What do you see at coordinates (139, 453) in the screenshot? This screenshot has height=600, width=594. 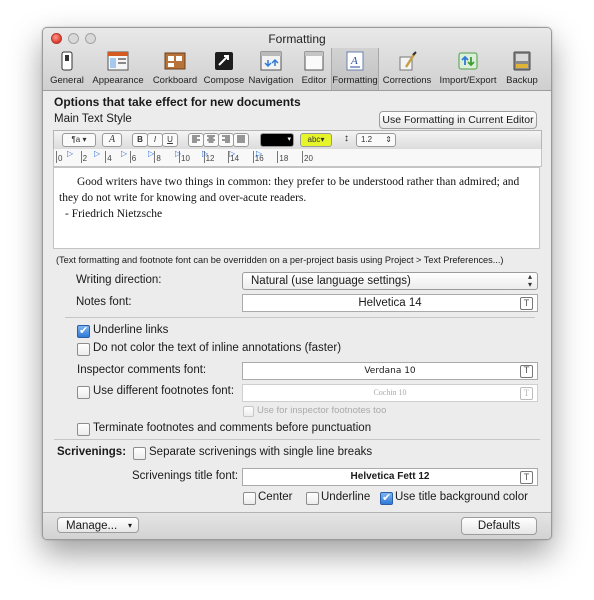 I see `separate-scrivenings-checkbox` at bounding box center [139, 453].